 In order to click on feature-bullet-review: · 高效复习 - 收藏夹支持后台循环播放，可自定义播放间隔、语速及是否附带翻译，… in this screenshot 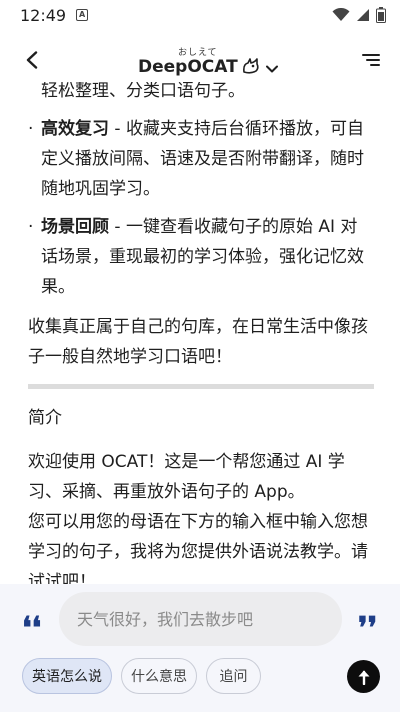, I will do `click(201, 159)`.